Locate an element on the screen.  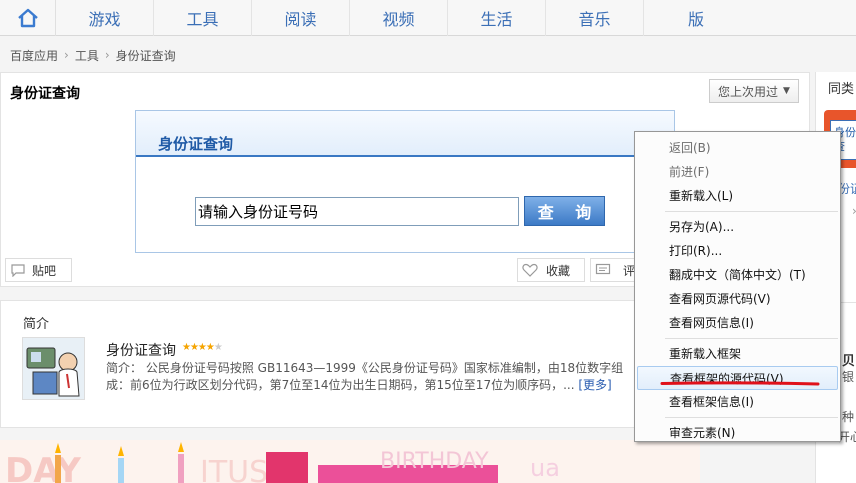
nav-tools: 工具 is located at coordinates (203, 18).